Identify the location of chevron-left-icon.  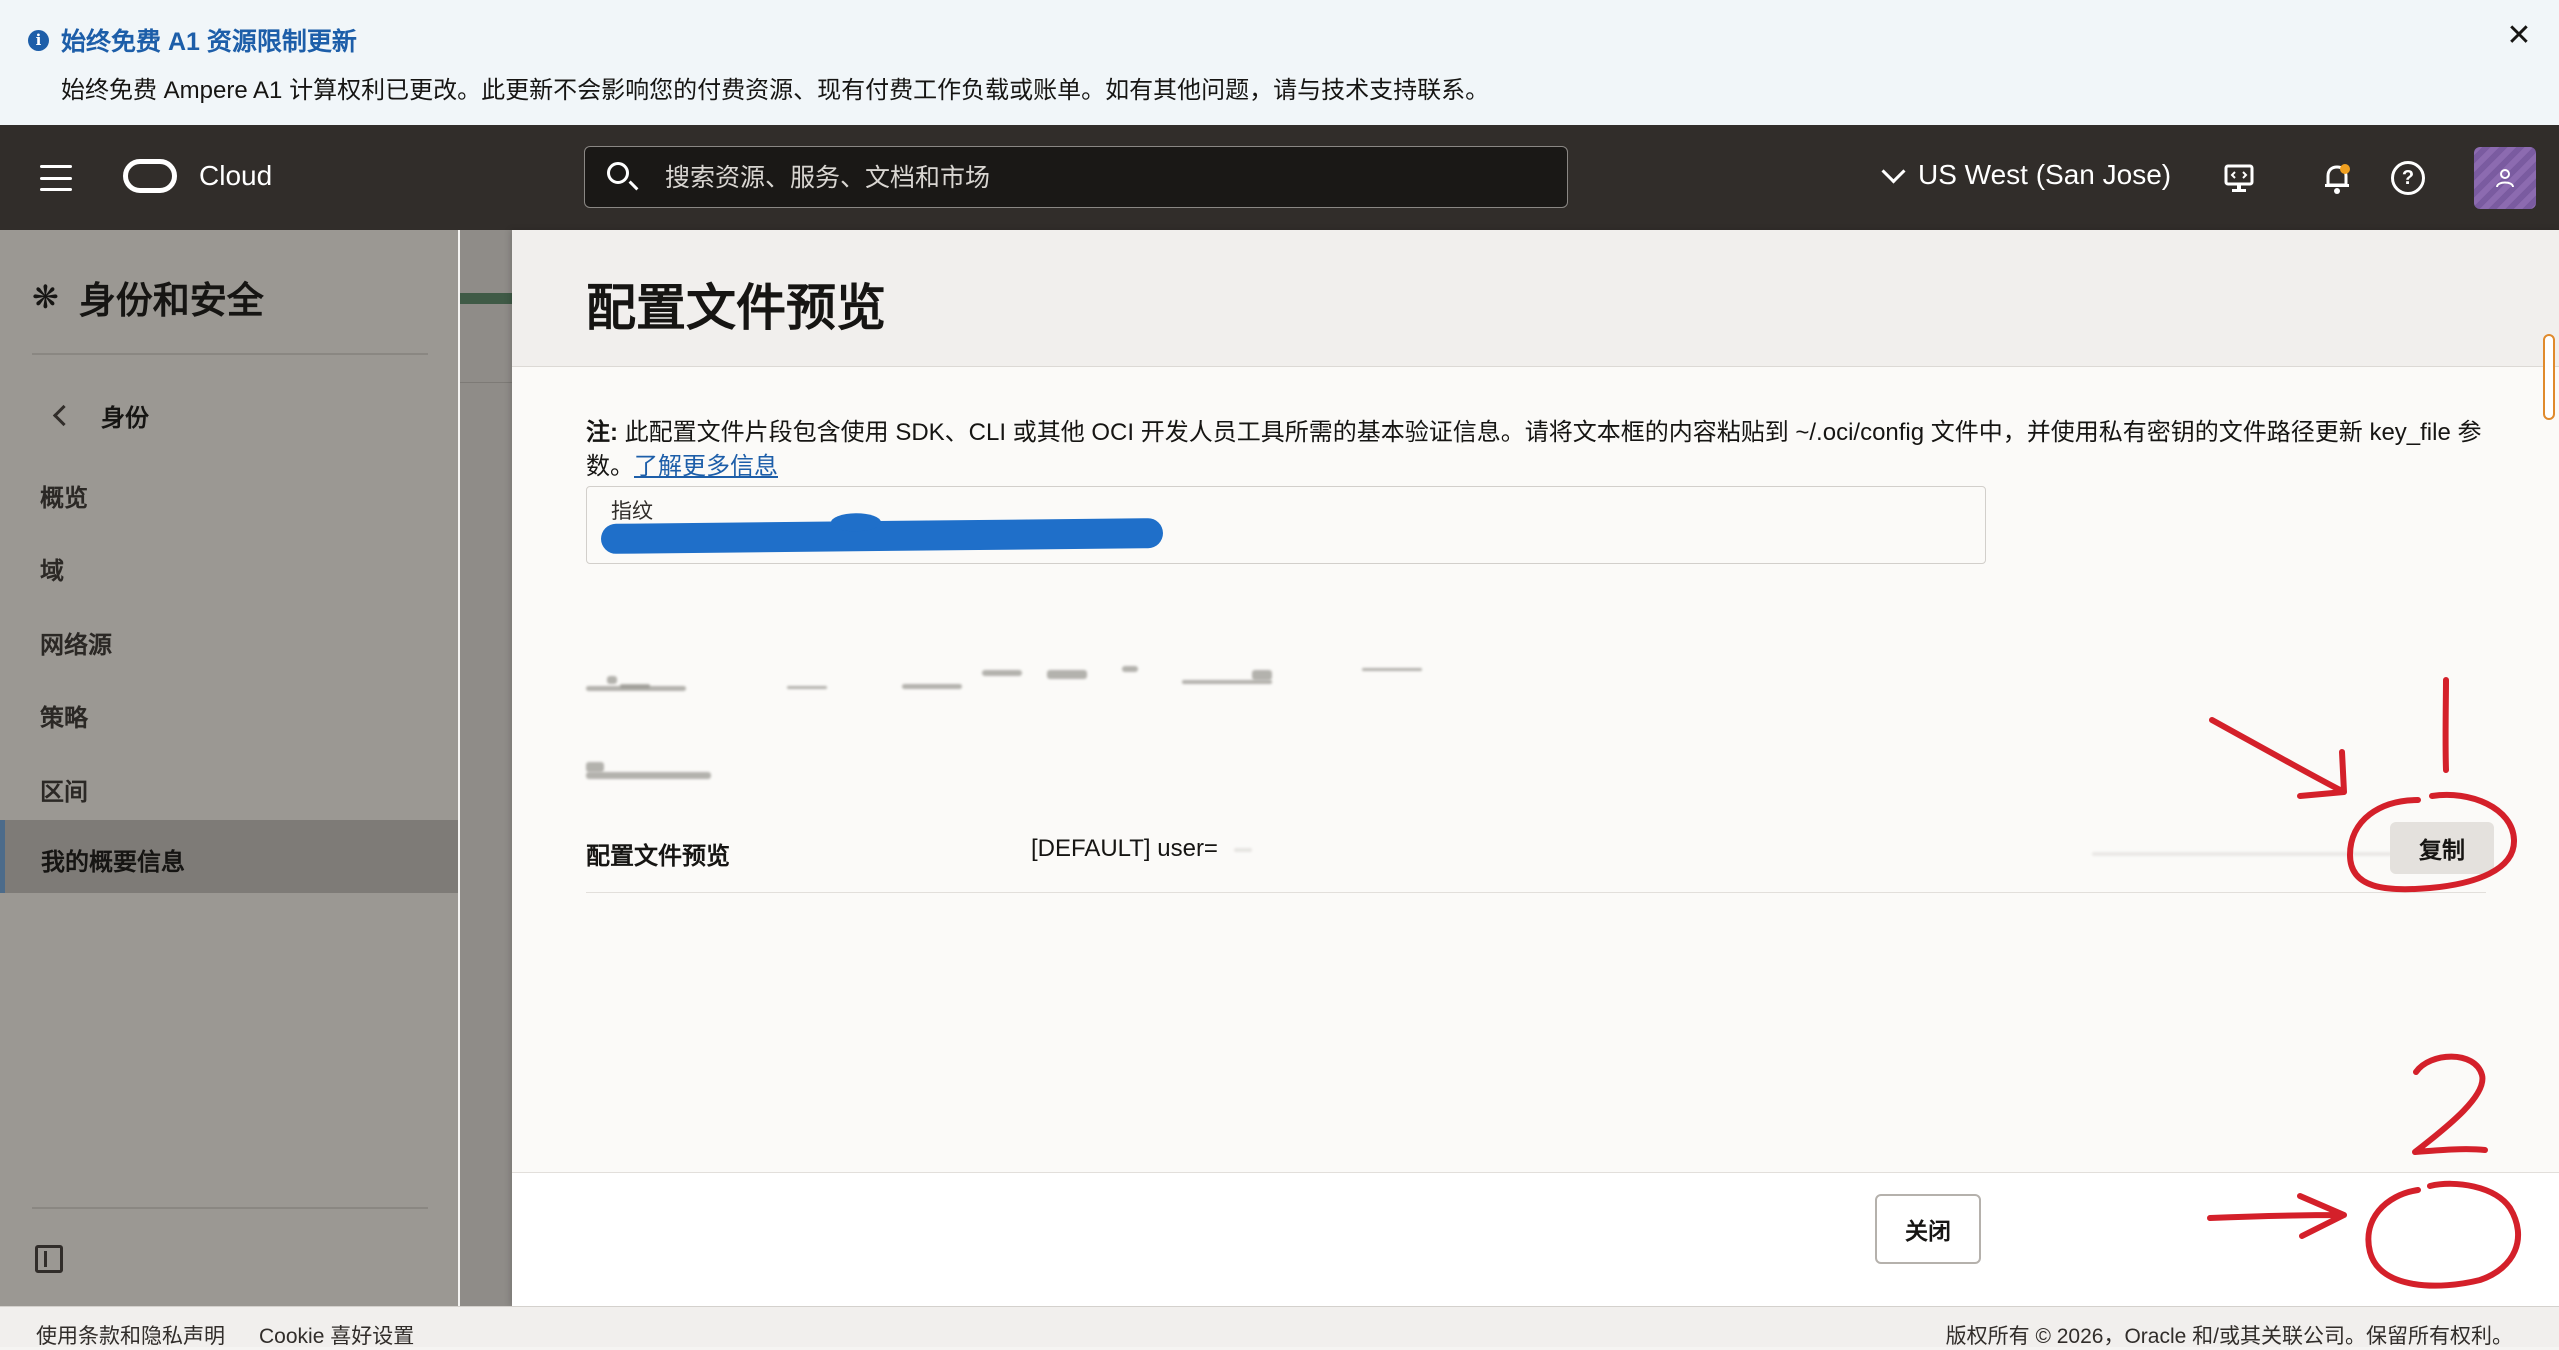
(63, 415).